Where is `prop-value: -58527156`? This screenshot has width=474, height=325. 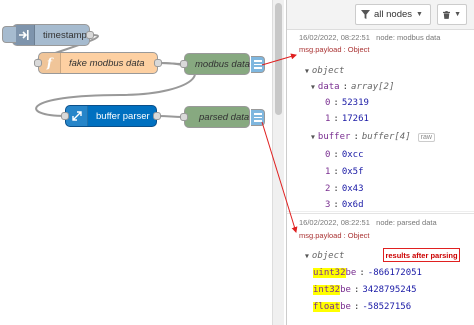
prop-value: -58527156 is located at coordinates (387, 307).